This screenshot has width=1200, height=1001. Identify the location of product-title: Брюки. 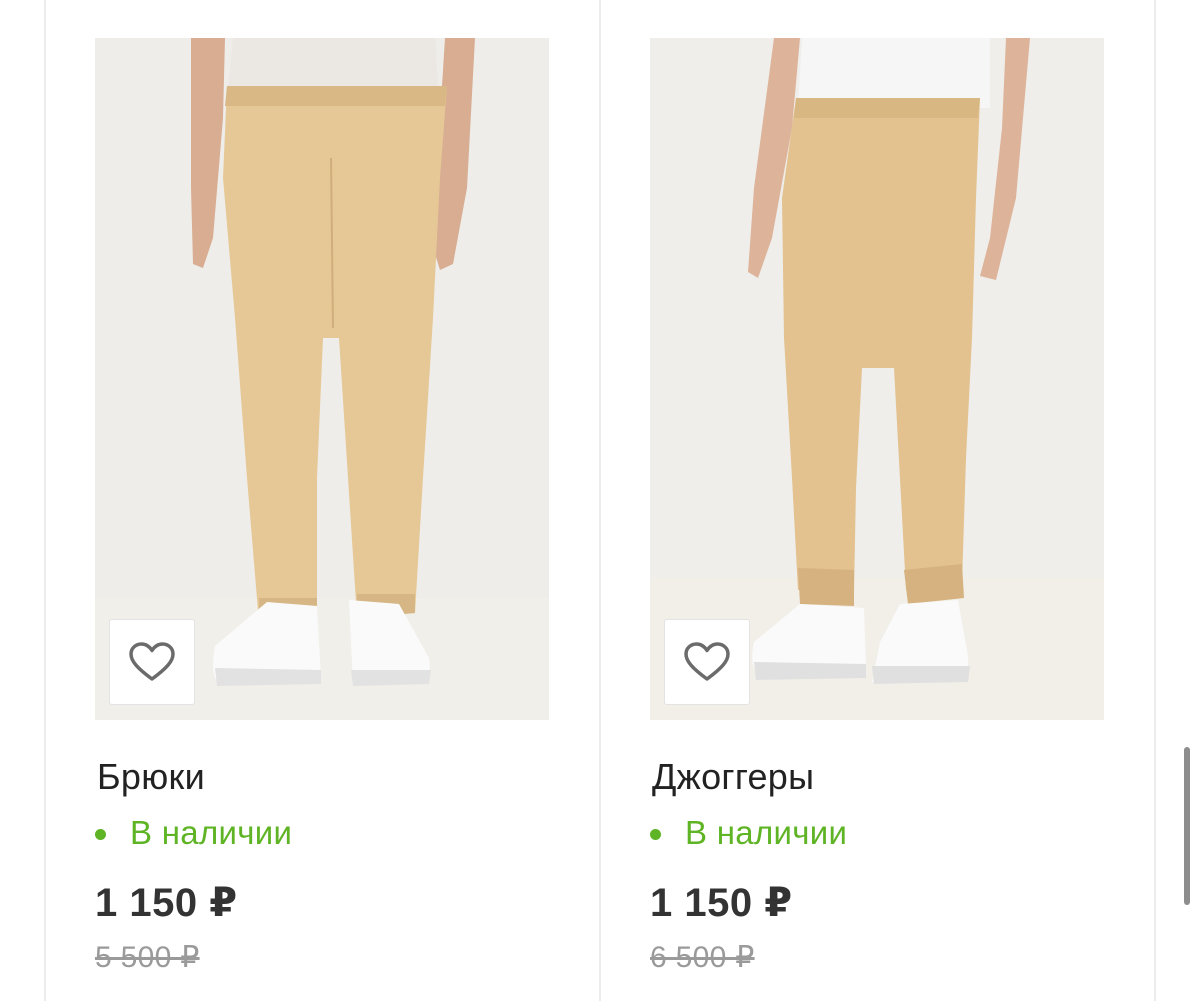
(151, 777).